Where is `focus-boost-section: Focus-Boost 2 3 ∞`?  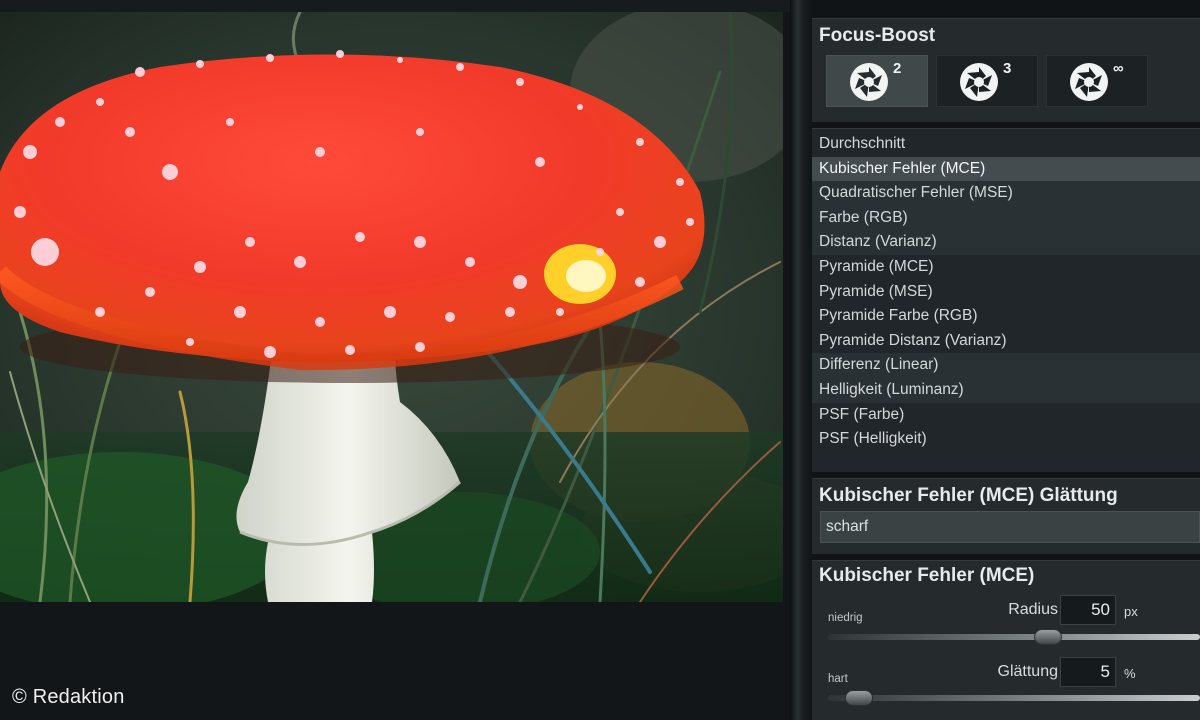
focus-boost-section: Focus-Boost 2 3 ∞ is located at coordinates (1006, 70).